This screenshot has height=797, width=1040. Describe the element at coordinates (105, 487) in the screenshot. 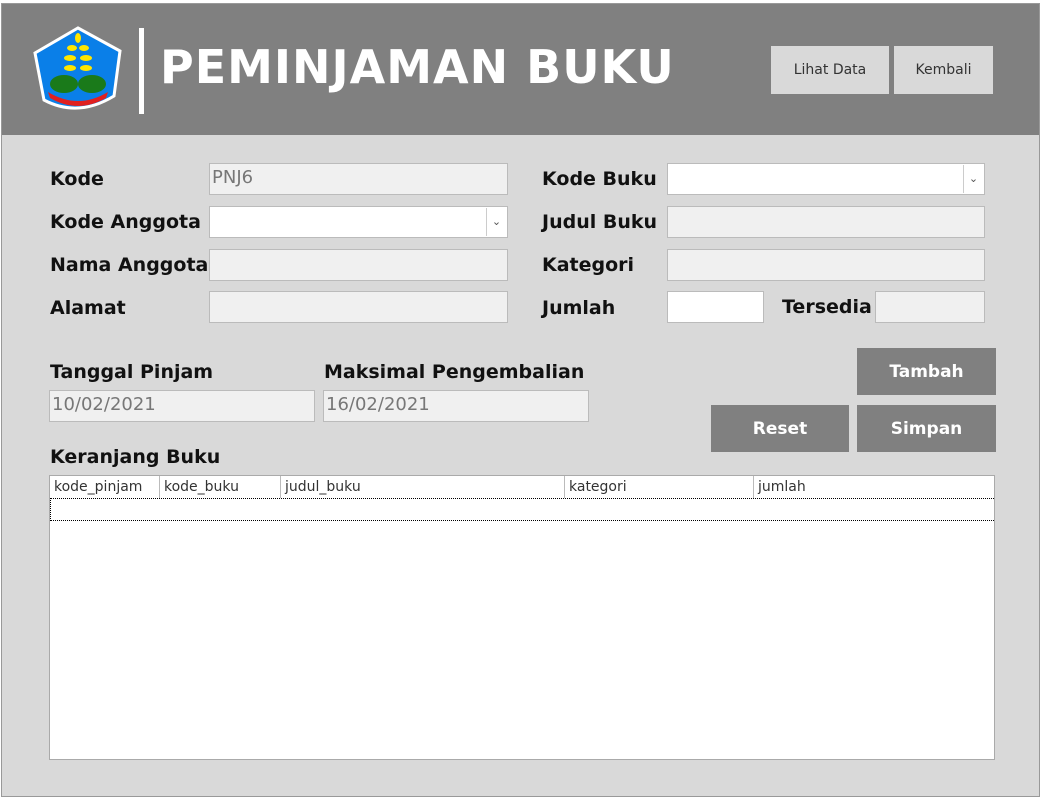

I see `column-header: kode_pinjam` at that location.